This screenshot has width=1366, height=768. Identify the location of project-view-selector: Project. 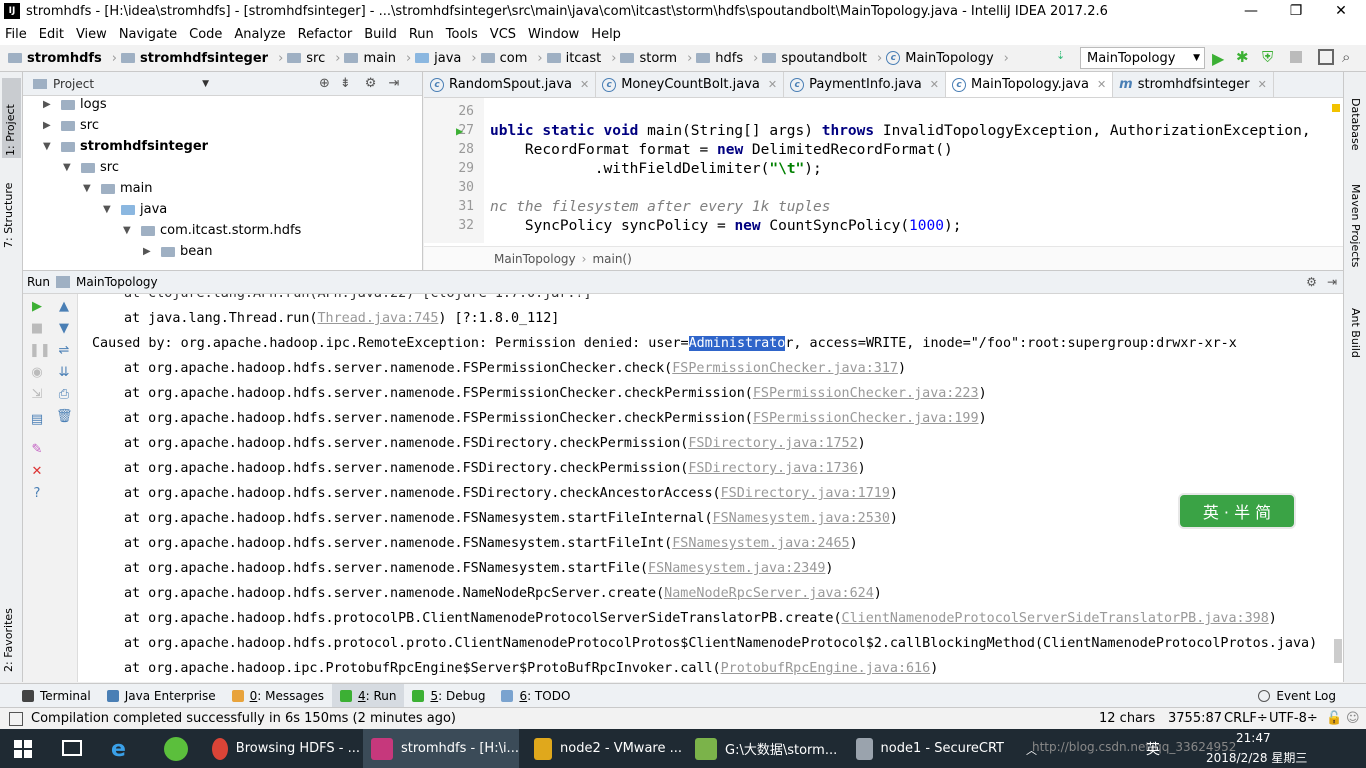
(73, 84).